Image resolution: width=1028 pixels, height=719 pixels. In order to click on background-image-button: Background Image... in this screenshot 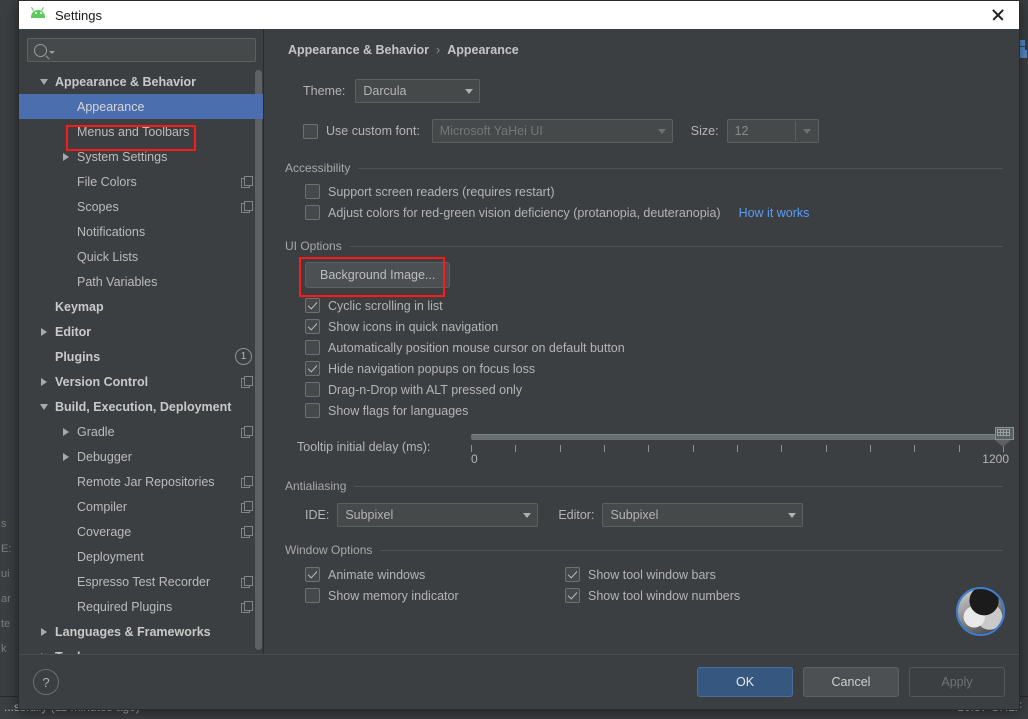, I will do `click(378, 275)`.